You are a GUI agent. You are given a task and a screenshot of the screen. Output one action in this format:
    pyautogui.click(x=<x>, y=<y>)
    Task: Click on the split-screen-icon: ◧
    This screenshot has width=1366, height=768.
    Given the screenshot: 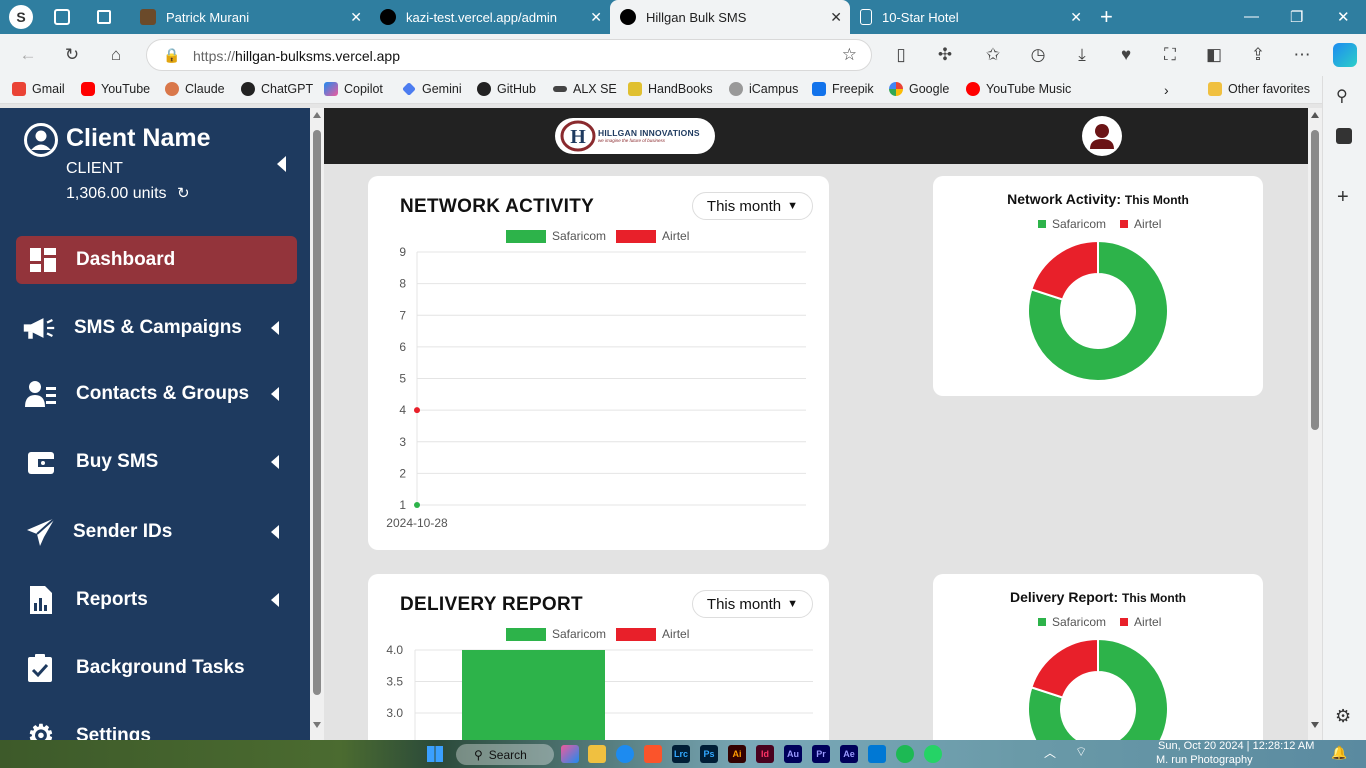 What is the action you would take?
    pyautogui.click(x=1214, y=55)
    